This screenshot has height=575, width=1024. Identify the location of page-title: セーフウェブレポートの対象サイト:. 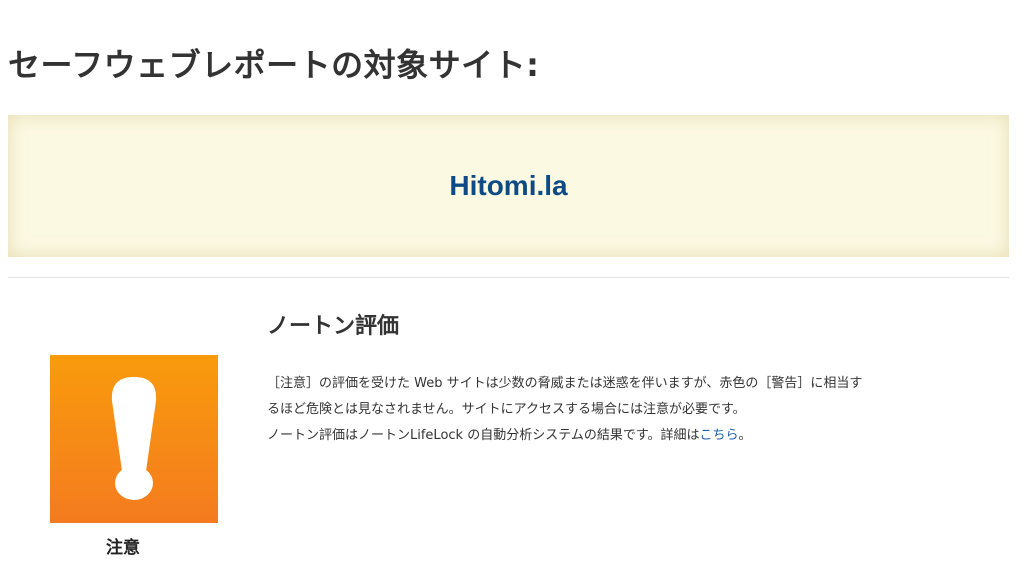
(274, 65).